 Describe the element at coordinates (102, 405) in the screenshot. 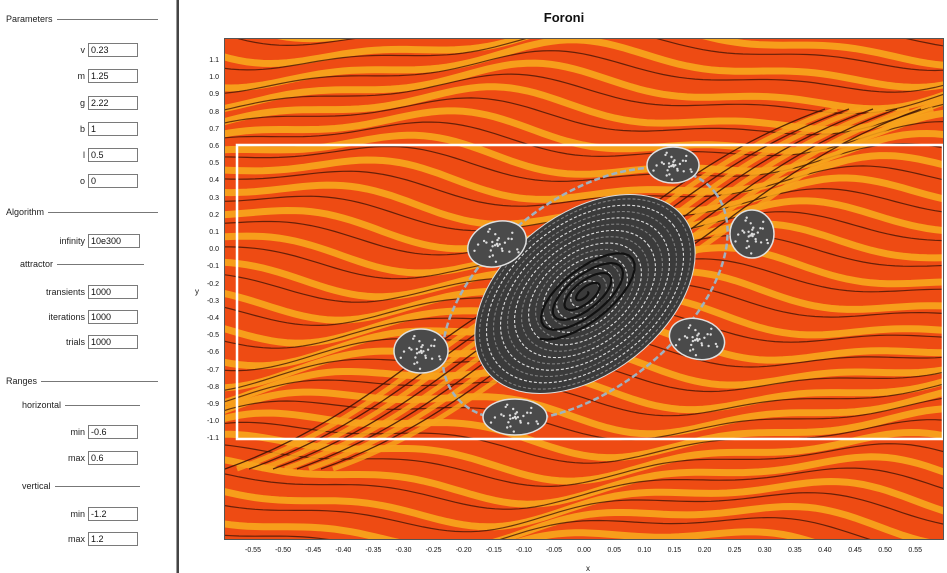

I see `horizontal-divider` at that location.